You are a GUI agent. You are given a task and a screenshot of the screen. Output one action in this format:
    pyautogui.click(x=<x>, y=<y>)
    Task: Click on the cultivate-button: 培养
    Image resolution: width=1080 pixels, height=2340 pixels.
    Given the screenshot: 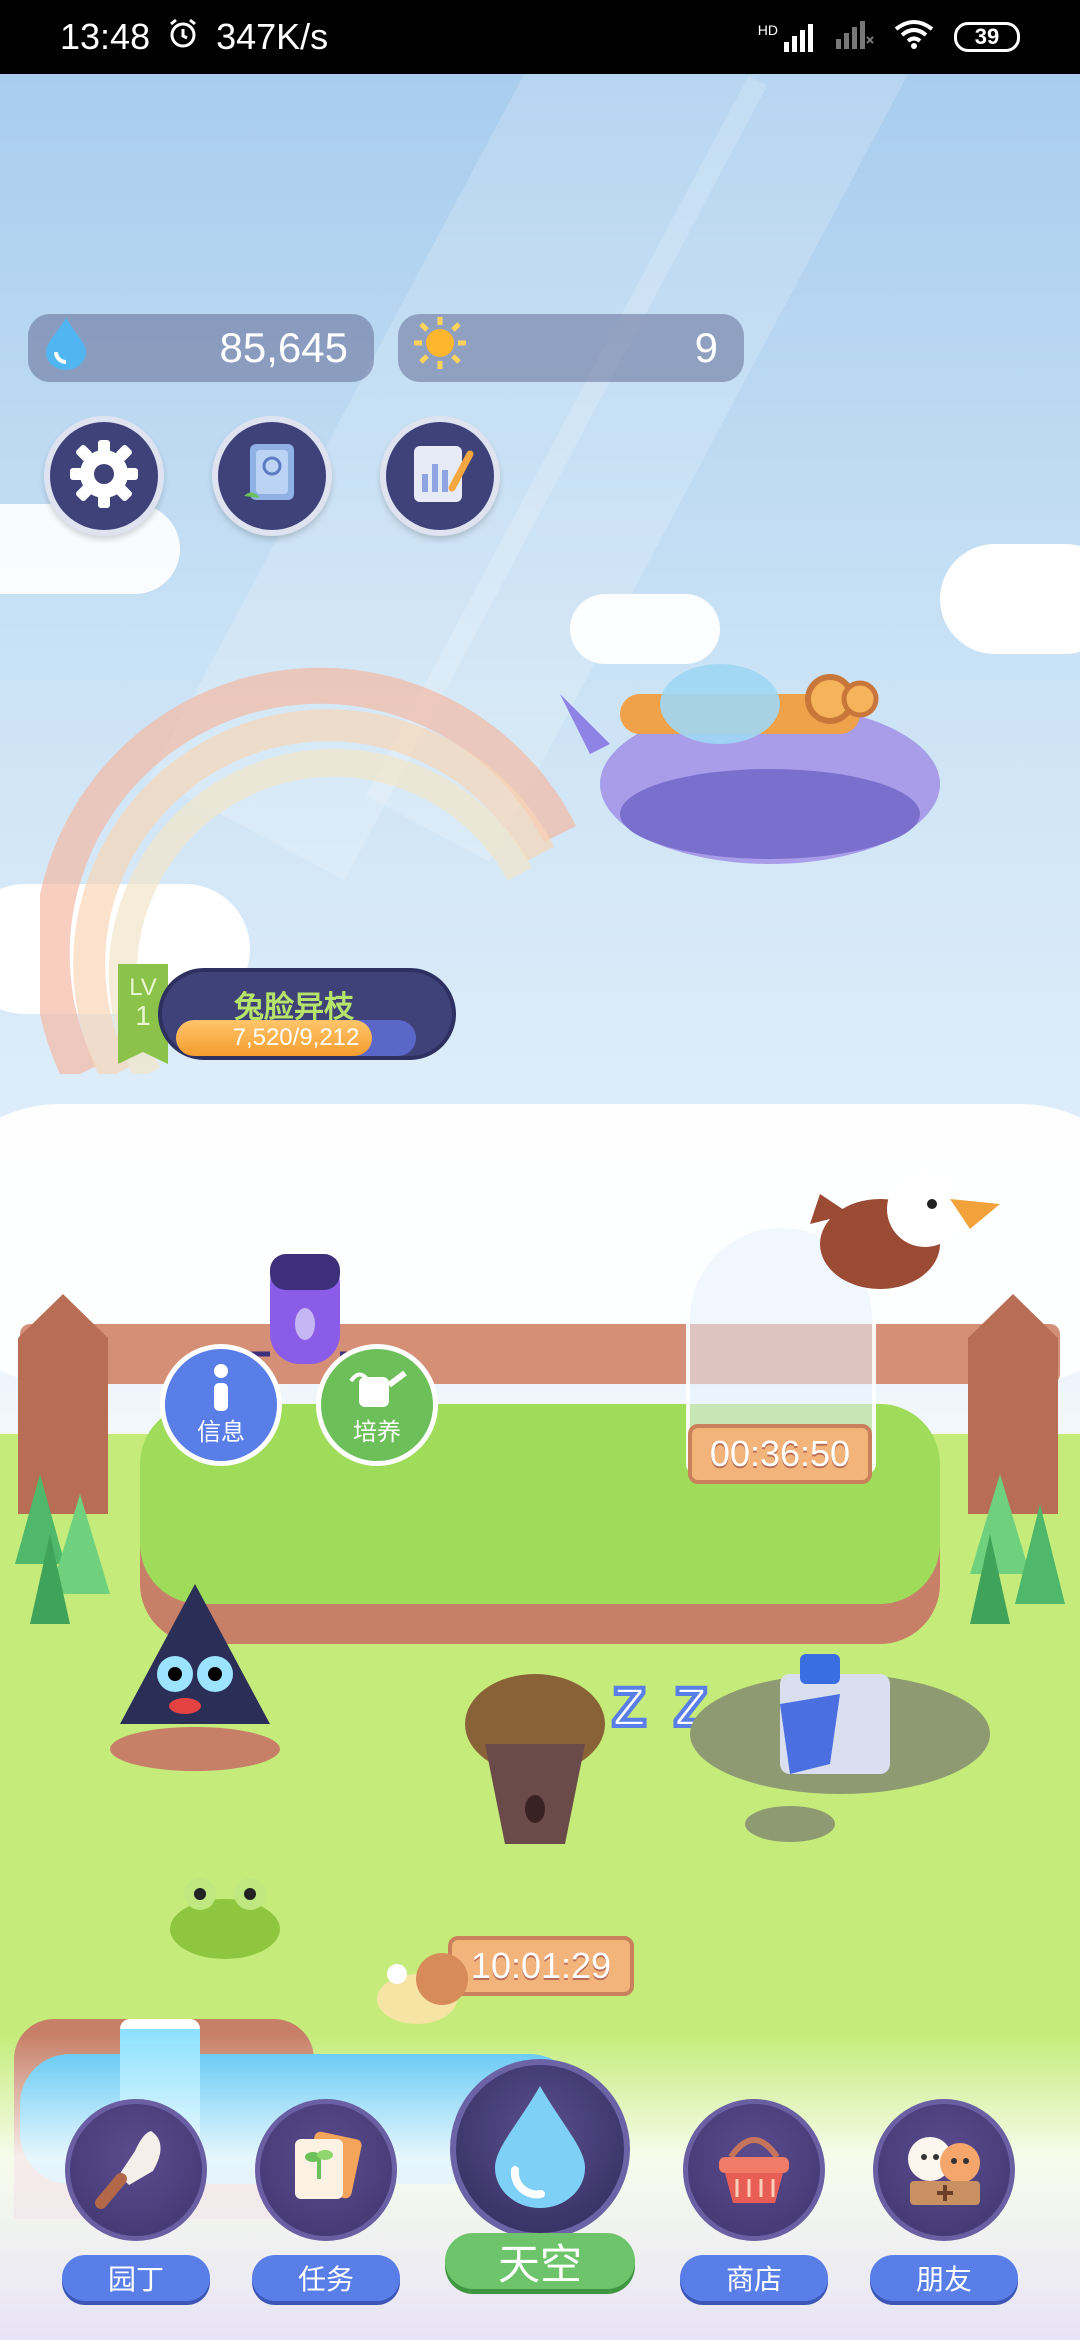 What is the action you would take?
    pyautogui.click(x=377, y=1405)
    